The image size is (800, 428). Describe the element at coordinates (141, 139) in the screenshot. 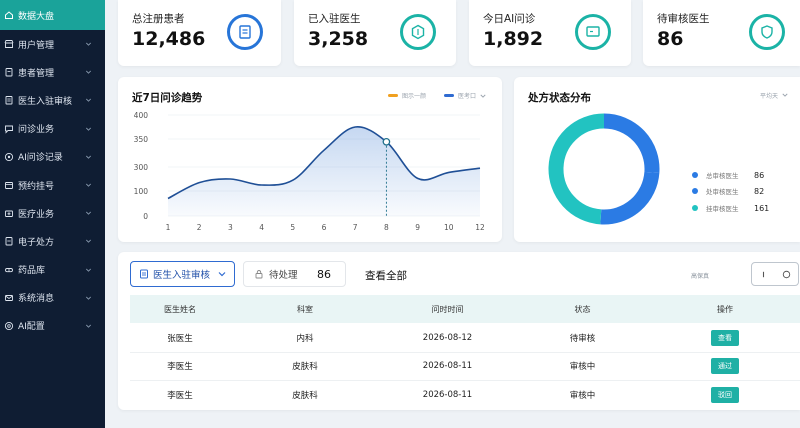

I see `y-tick-label: 350` at that location.